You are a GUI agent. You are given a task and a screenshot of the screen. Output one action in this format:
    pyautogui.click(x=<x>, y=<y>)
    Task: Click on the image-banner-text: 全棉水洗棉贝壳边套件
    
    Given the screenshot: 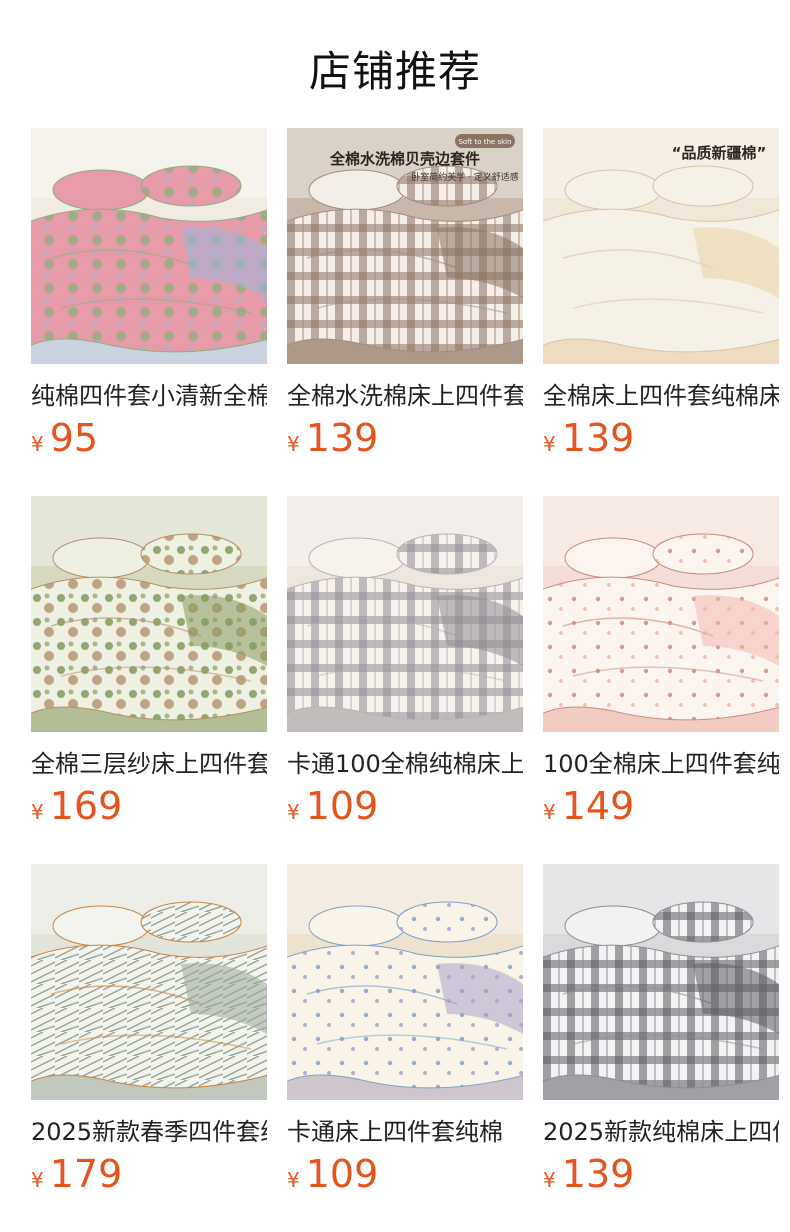 What is the action you would take?
    pyautogui.click(x=404, y=159)
    